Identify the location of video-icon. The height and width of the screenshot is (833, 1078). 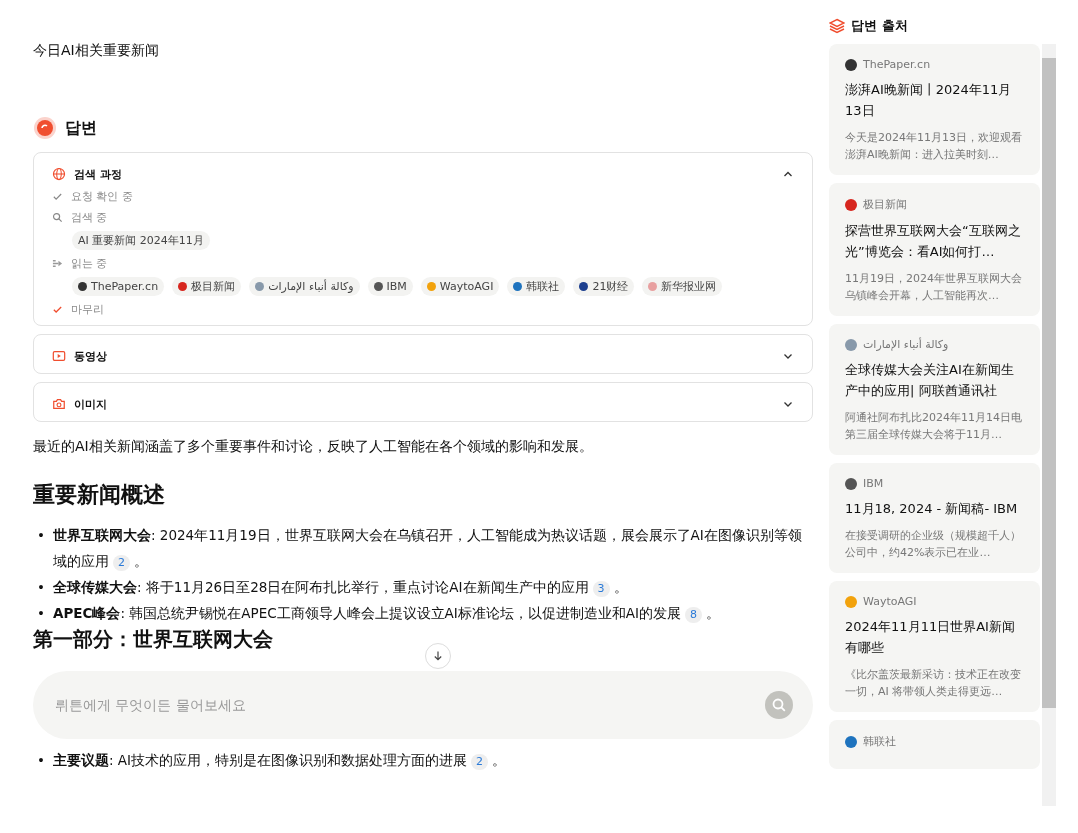
(59, 356).